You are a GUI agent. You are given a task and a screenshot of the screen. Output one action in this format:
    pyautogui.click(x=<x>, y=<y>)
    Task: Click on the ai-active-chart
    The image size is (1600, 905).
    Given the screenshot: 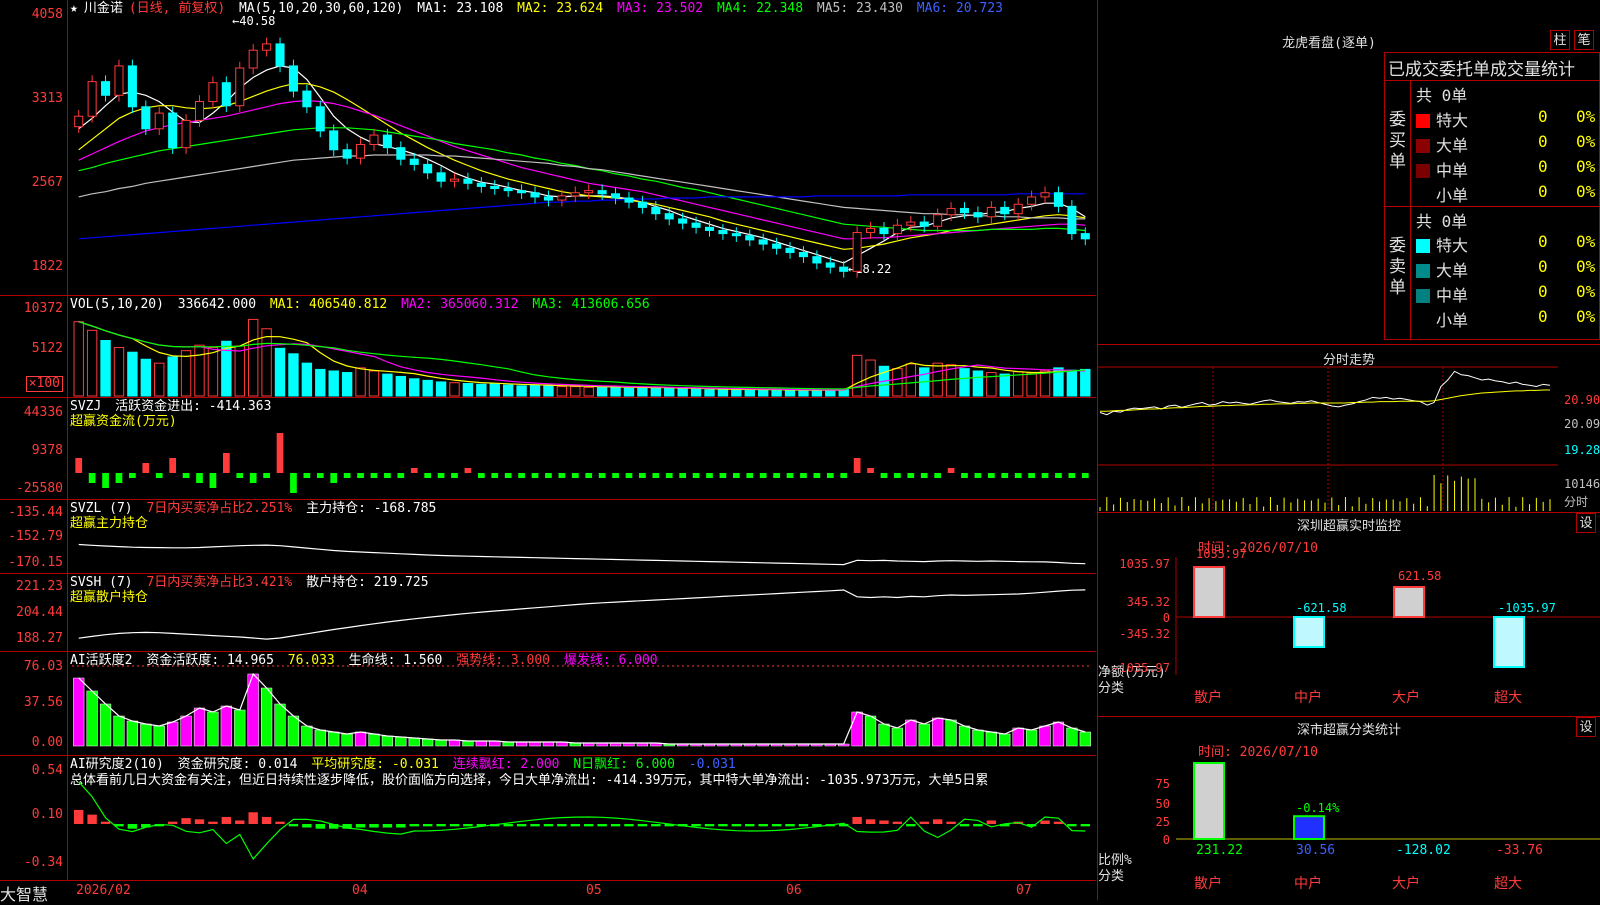 What is the action you would take?
    pyautogui.click(x=548, y=704)
    